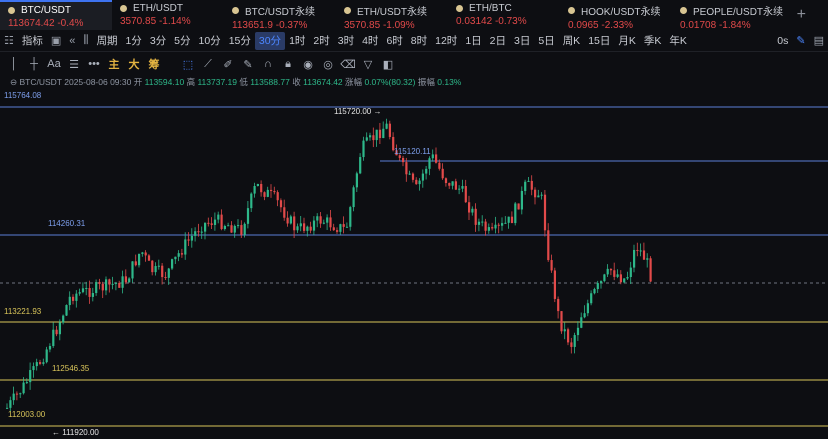 The image size is (828, 439). I want to click on vertical-line-icon: │, so click(14, 64).